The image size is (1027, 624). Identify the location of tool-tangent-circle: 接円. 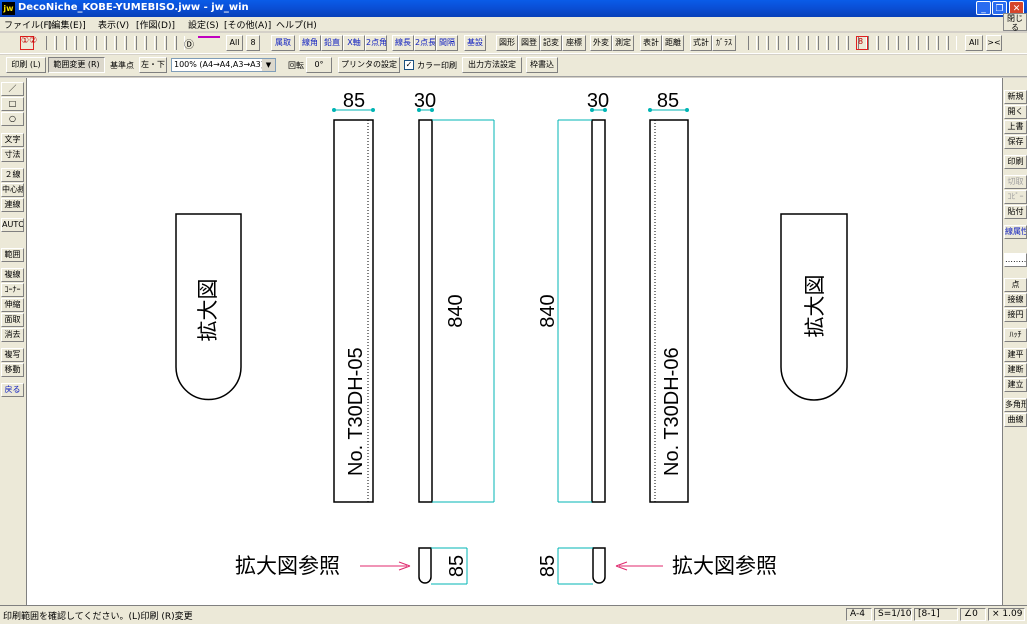
(1015, 315).